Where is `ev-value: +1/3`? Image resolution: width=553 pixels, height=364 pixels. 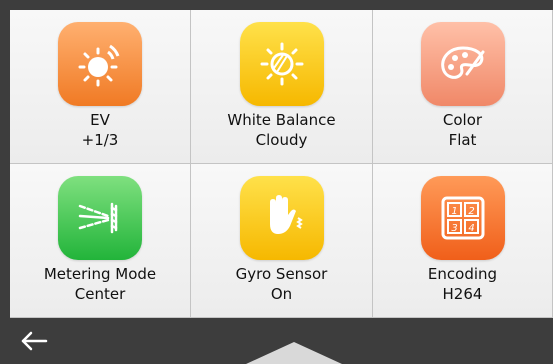
ev-value: +1/3 is located at coordinates (100, 140).